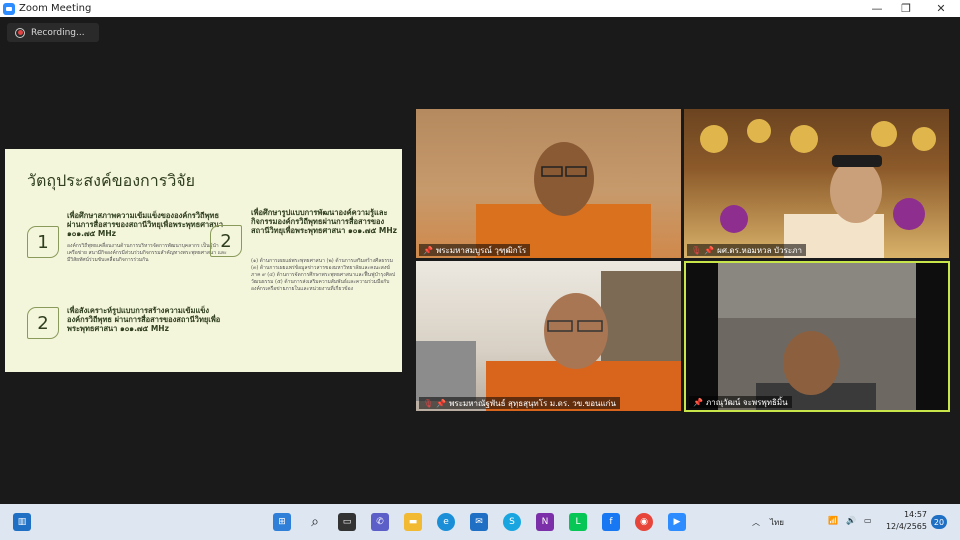  I want to click on file-explorer-icon: ▬, so click(413, 522).